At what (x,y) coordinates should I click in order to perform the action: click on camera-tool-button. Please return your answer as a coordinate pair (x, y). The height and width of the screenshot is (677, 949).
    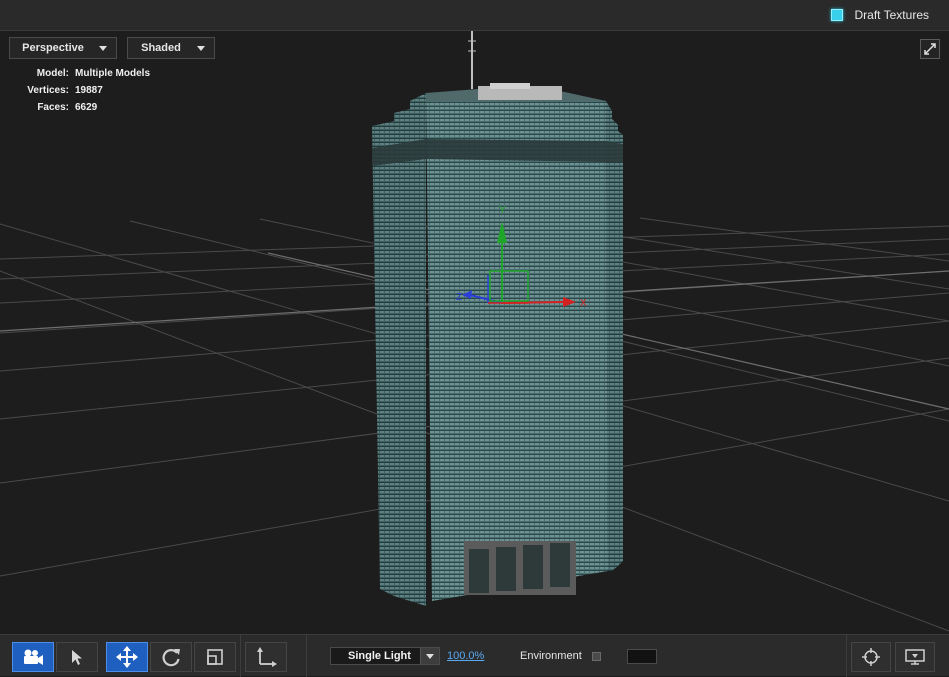
    Looking at the image, I should click on (33, 657).